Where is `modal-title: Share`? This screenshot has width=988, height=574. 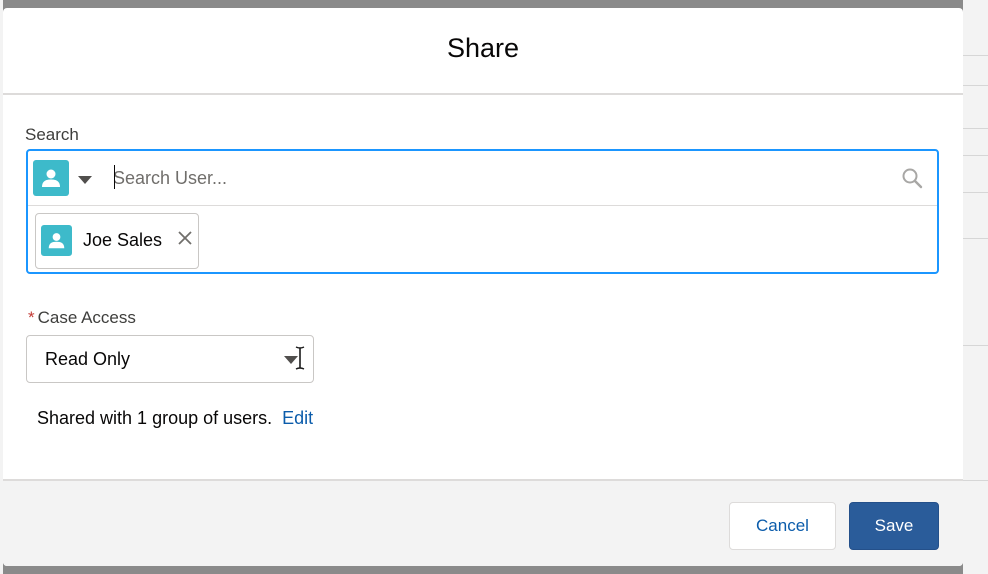
modal-title: Share is located at coordinates (483, 48).